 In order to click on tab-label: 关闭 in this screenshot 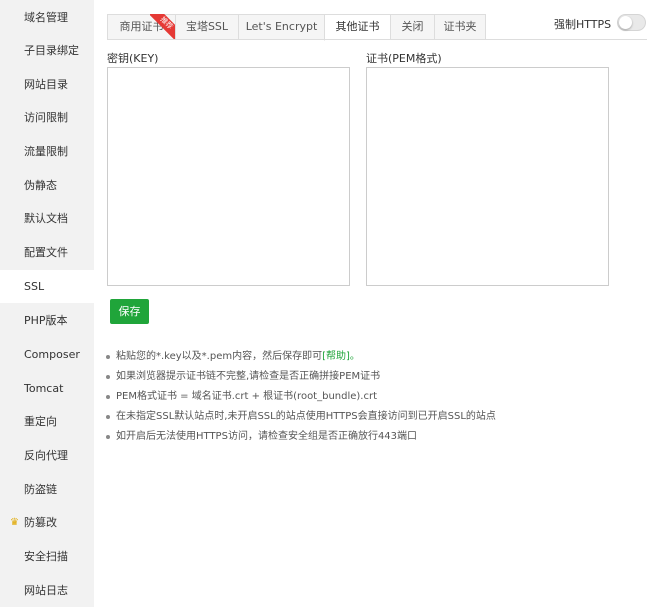, I will do `click(412, 26)`.